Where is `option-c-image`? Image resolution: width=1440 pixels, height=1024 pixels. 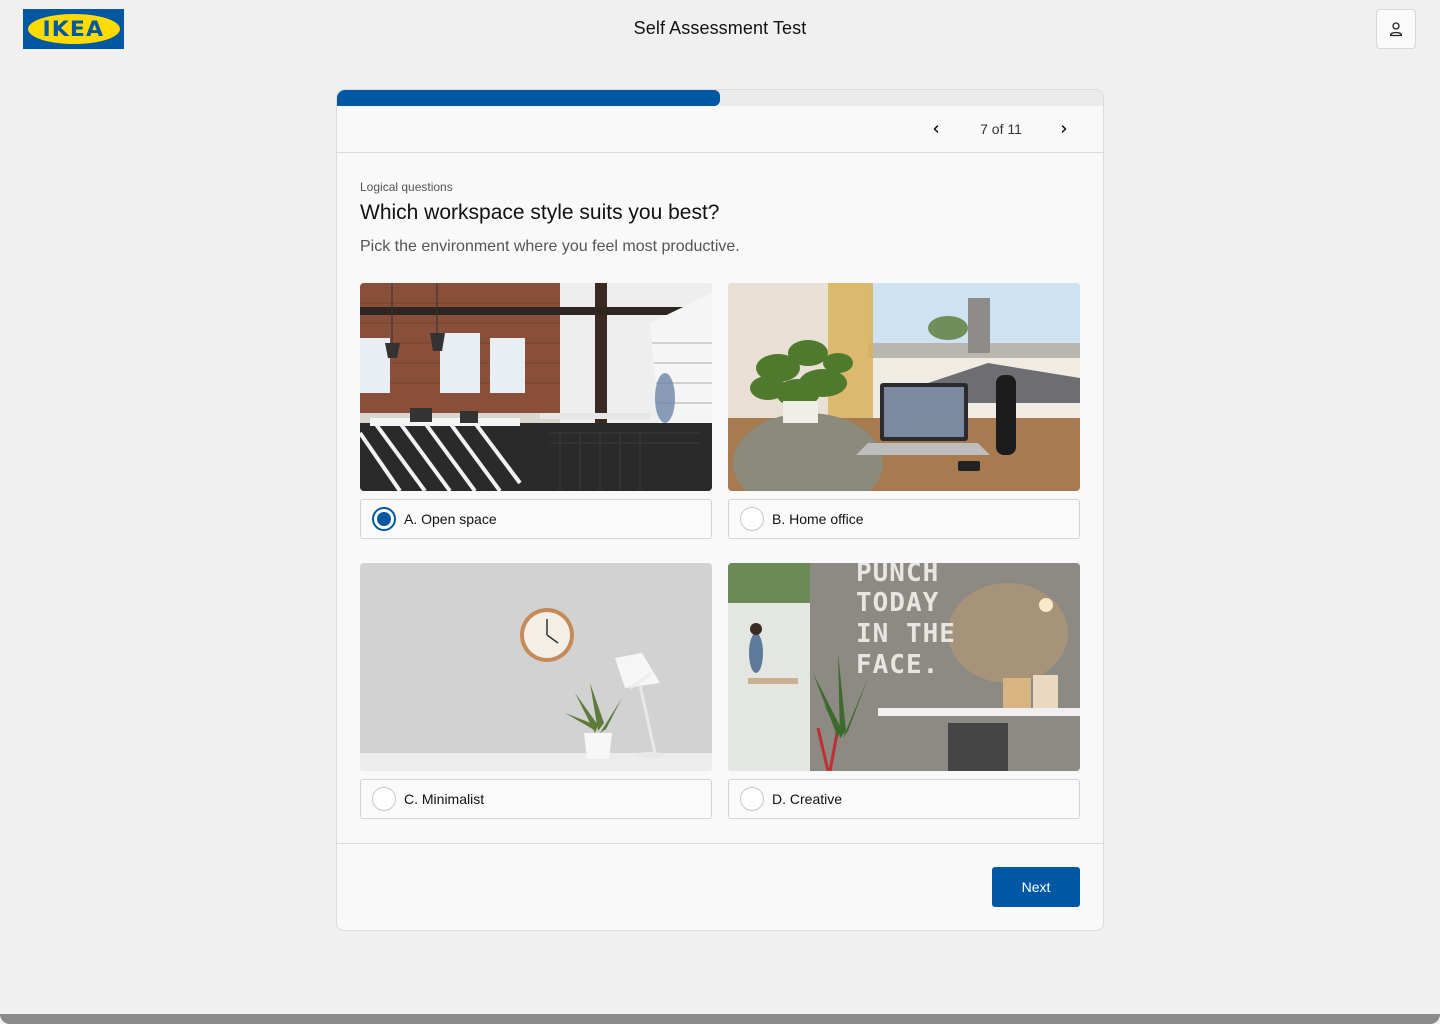
option-c-image is located at coordinates (536, 667).